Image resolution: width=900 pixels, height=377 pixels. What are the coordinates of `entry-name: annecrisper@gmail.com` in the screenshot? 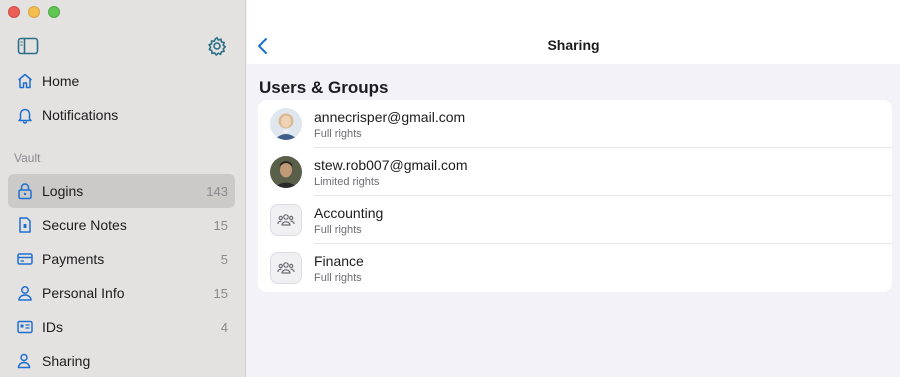 It's located at (390, 117).